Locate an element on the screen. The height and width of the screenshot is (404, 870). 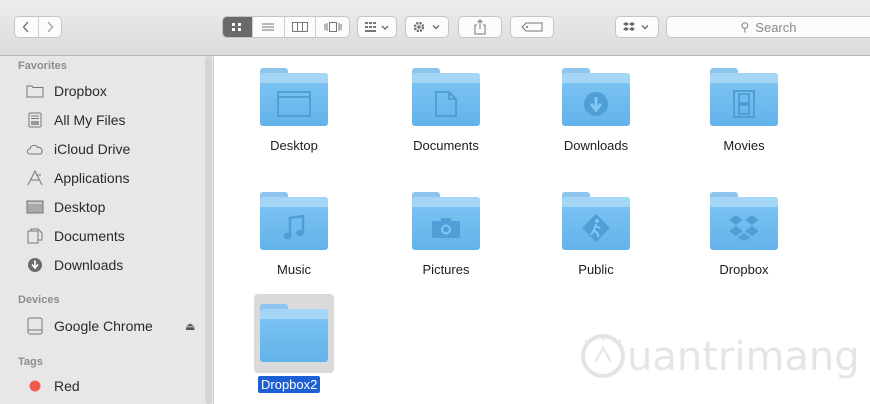
chevron-right-icon is located at coordinates (50, 27).